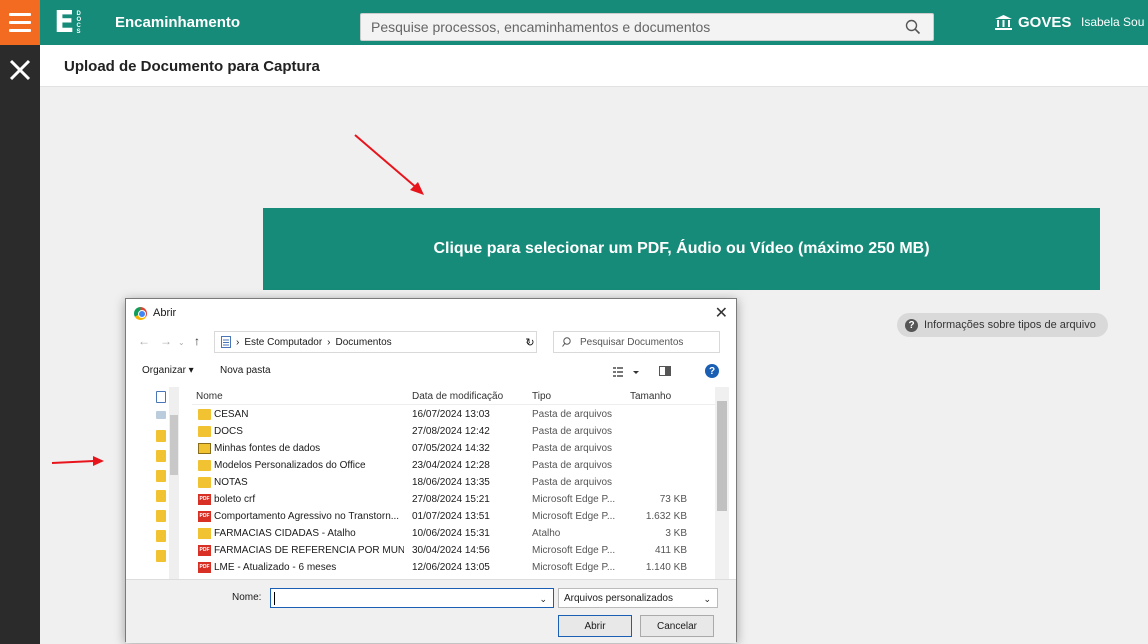  What do you see at coordinates (451, 550) in the screenshot?
I see `file-date: 30/04/2024 14:56` at bounding box center [451, 550].